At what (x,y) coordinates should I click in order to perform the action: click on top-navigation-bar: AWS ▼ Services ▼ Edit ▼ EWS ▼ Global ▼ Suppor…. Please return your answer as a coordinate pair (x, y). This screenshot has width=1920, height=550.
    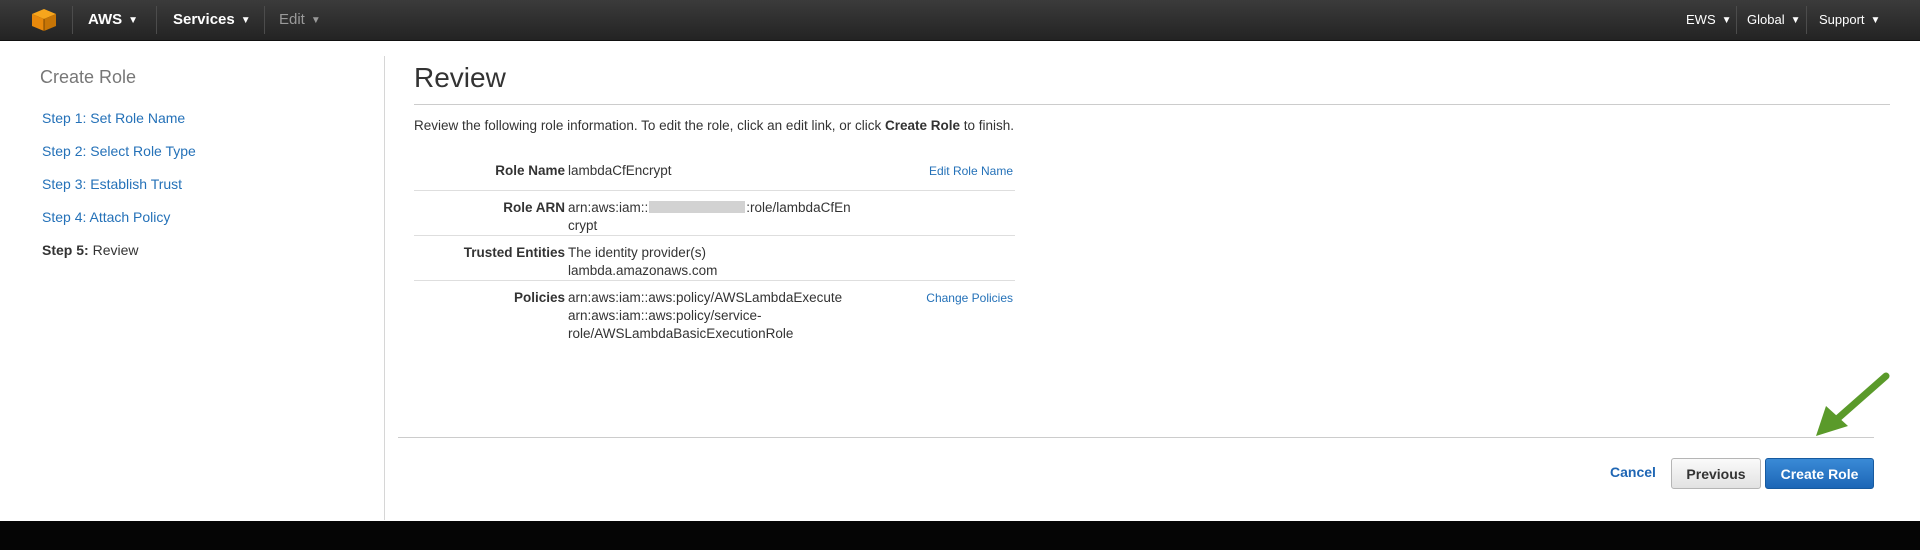
    Looking at the image, I should click on (960, 20).